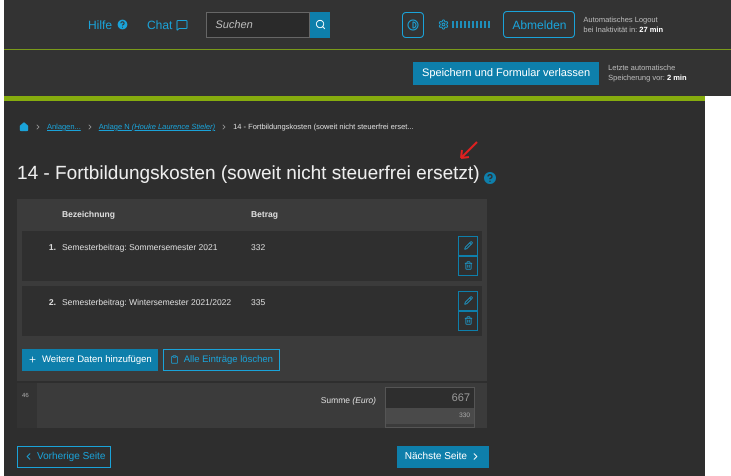 This screenshot has height=476, width=731. What do you see at coordinates (258, 302) in the screenshot?
I see `table-cell-text: 335` at bounding box center [258, 302].